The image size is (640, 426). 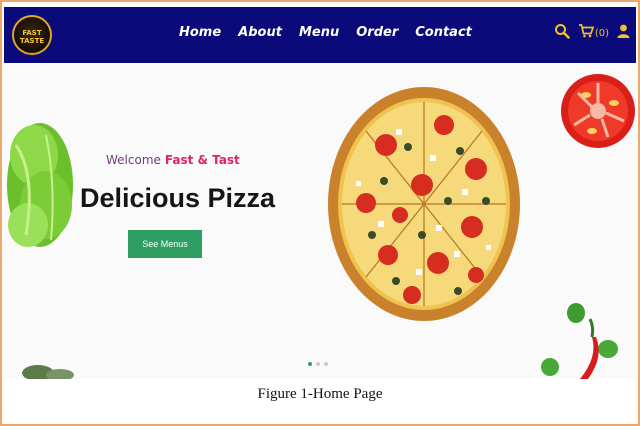 I want to click on welcome-text: Welcome, so click(x=133, y=160).